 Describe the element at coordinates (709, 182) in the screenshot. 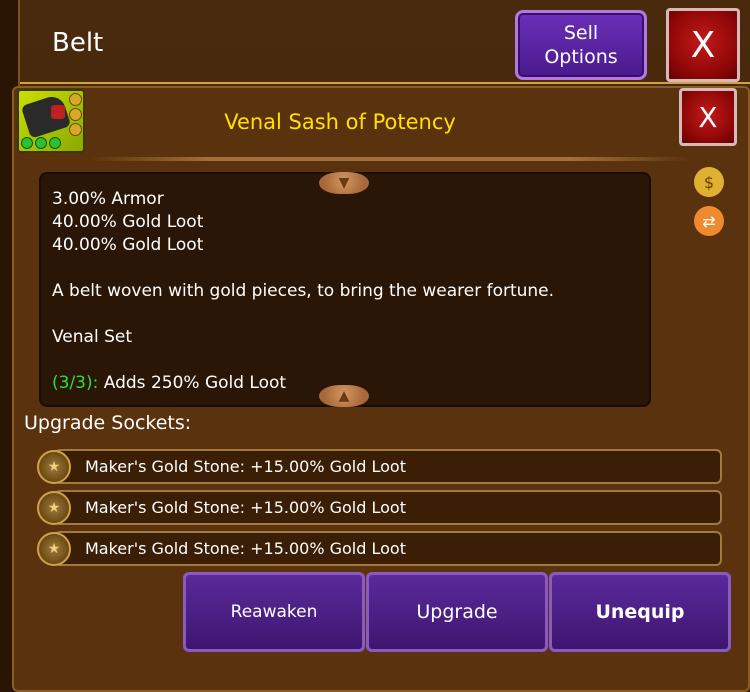

I see `money-bag-icon: $` at that location.